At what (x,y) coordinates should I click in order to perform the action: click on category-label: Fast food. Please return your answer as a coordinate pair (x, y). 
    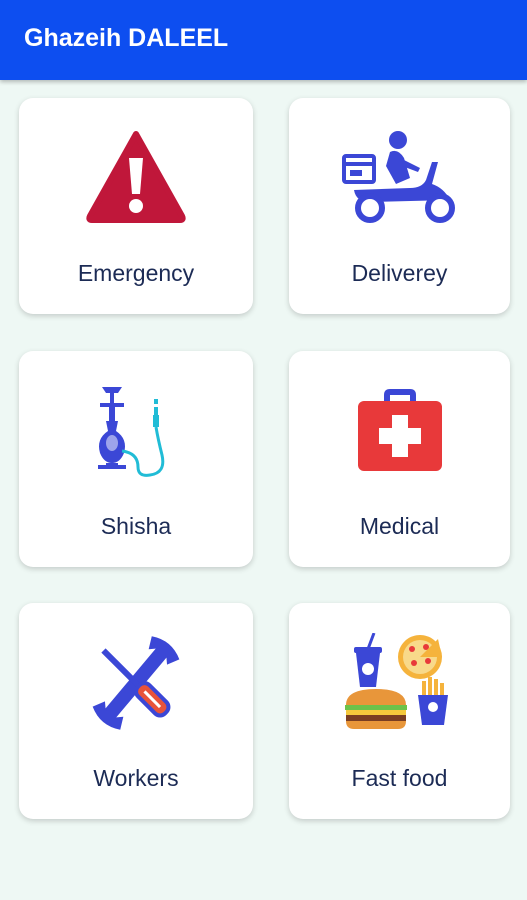
    Looking at the image, I should click on (399, 778).